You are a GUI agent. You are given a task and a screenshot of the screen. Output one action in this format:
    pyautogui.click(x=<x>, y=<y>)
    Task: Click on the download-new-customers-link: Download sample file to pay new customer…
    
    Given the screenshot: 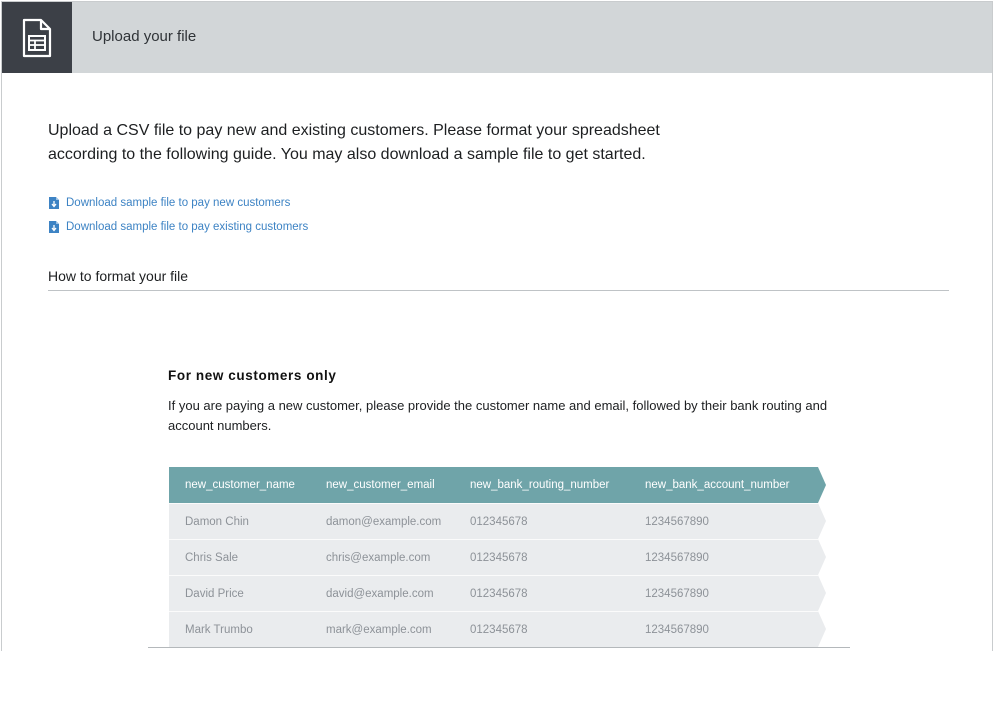 What is the action you would take?
    pyautogui.click(x=169, y=203)
    